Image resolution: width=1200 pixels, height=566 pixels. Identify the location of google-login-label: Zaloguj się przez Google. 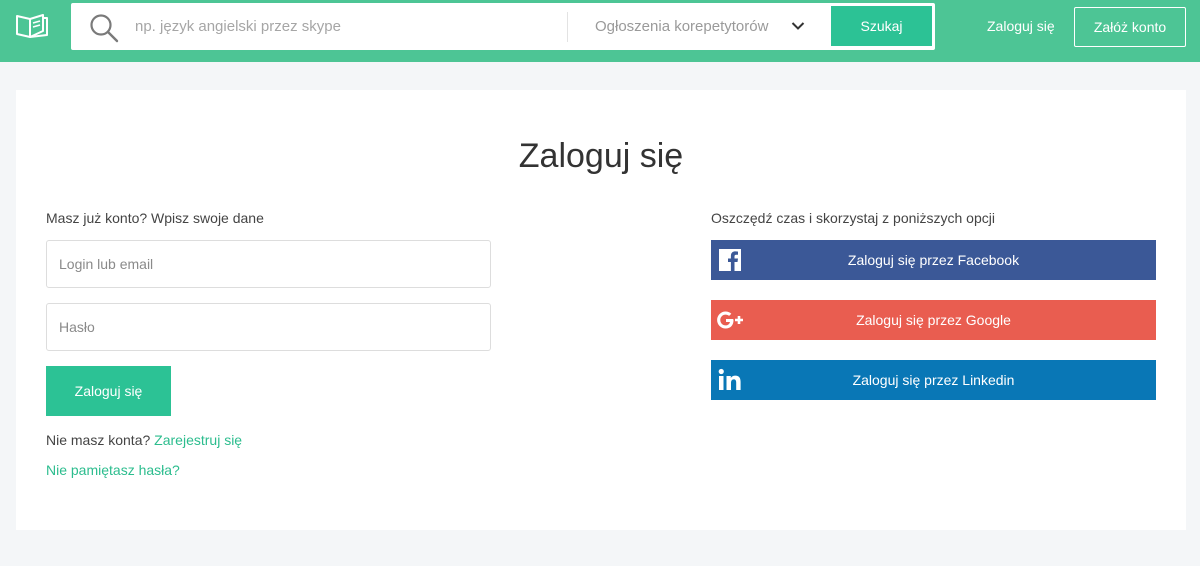
(933, 320).